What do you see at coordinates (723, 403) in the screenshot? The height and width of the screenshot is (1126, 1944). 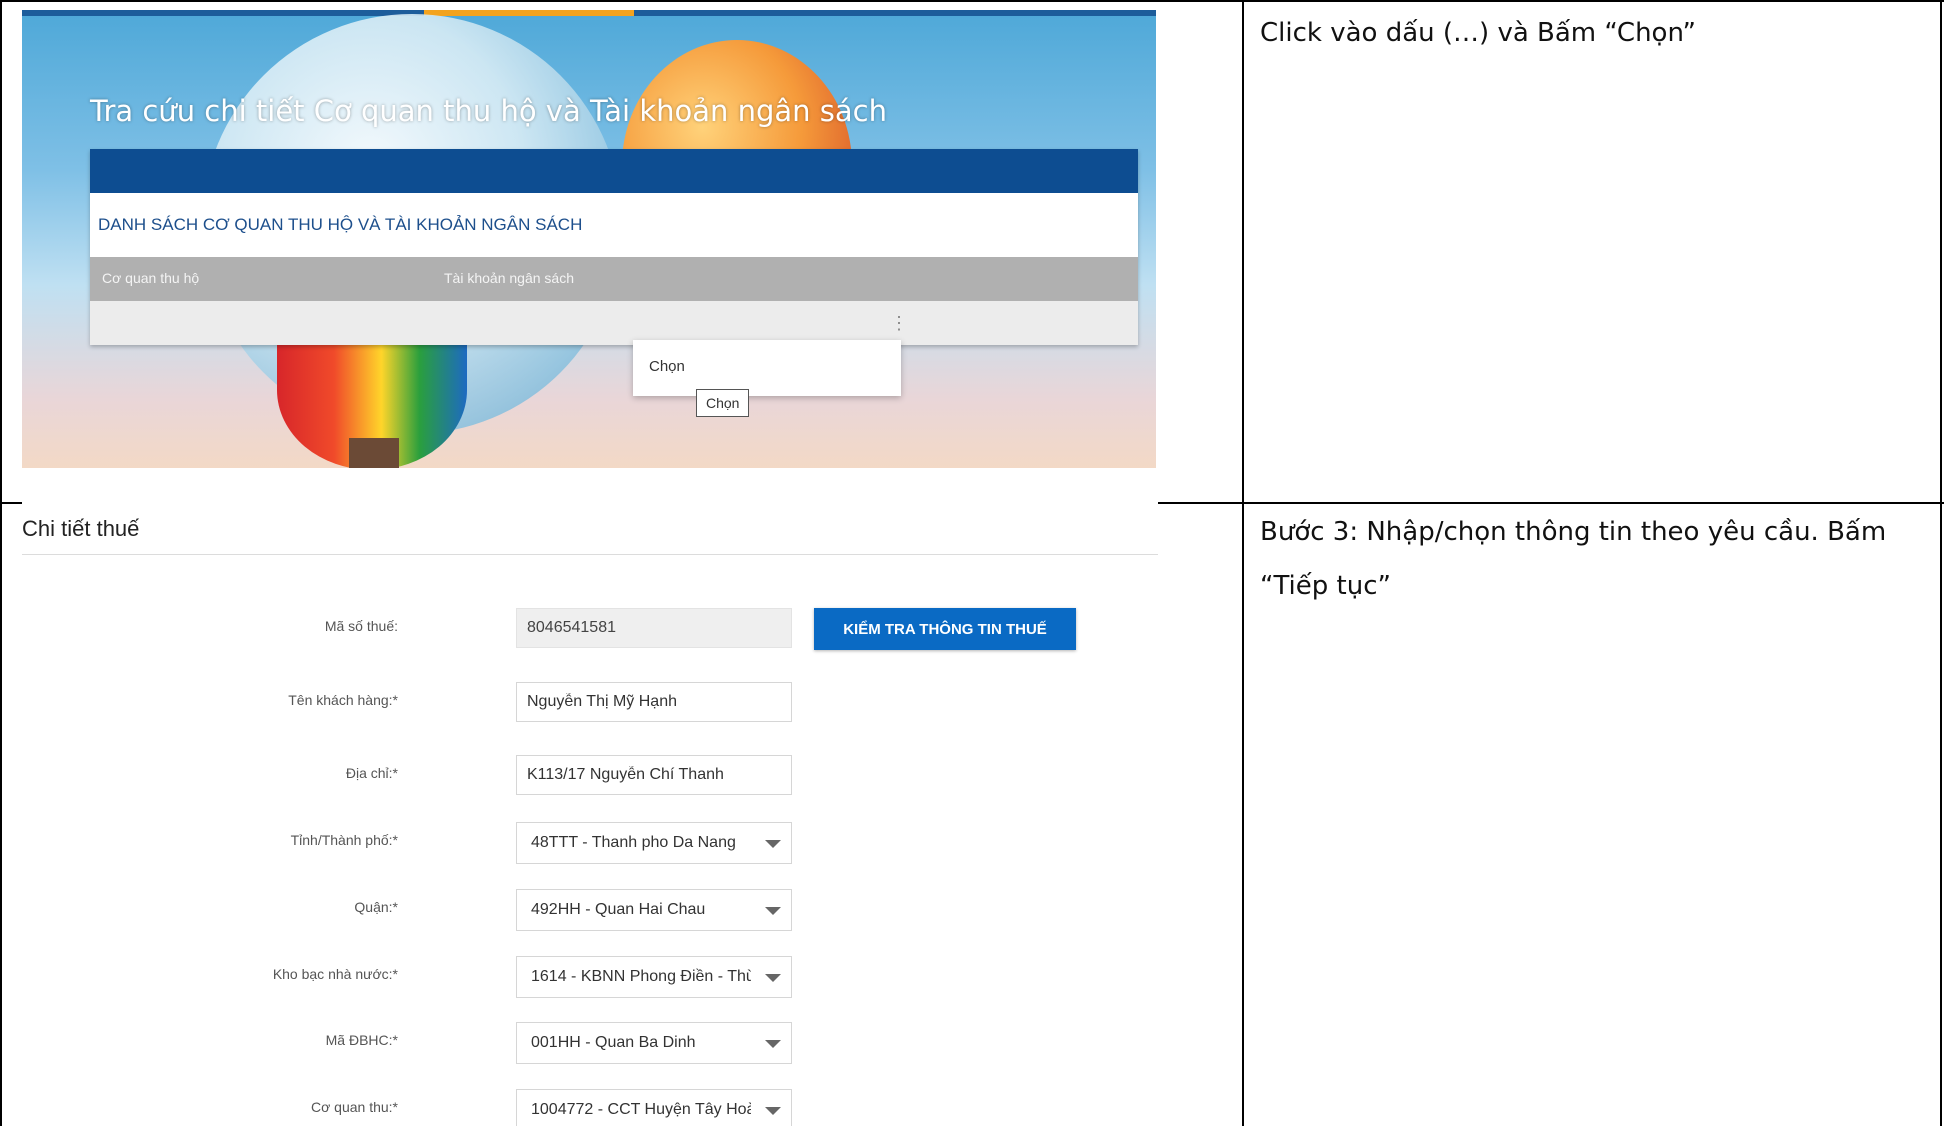 I see `select-tooltip: Chọn` at bounding box center [723, 403].